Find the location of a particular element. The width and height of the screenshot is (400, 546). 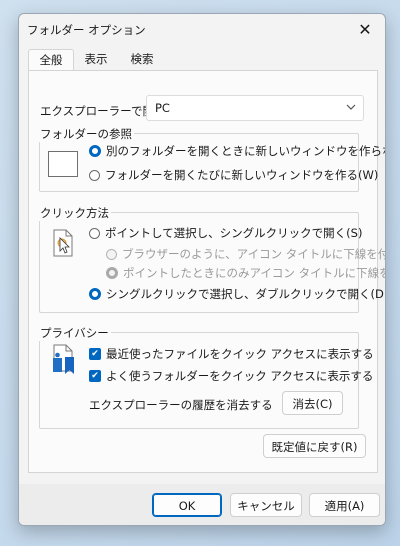

chevron-down-icon is located at coordinates (351, 108).